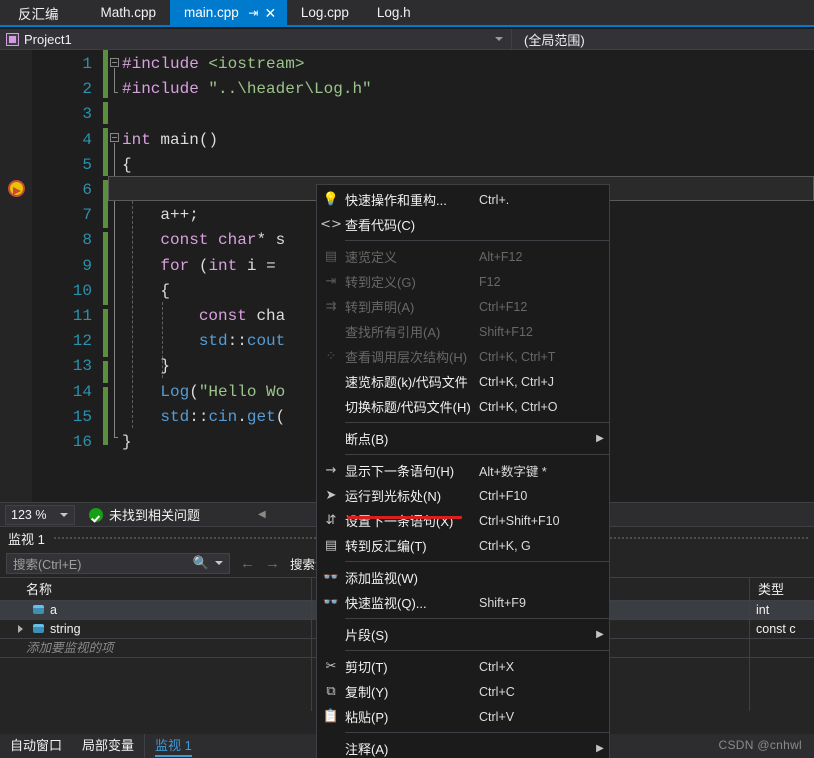 The image size is (814, 758). Describe the element at coordinates (386, 546) in the screenshot. I see `menu-item-label: 转到反汇编(T)` at that location.